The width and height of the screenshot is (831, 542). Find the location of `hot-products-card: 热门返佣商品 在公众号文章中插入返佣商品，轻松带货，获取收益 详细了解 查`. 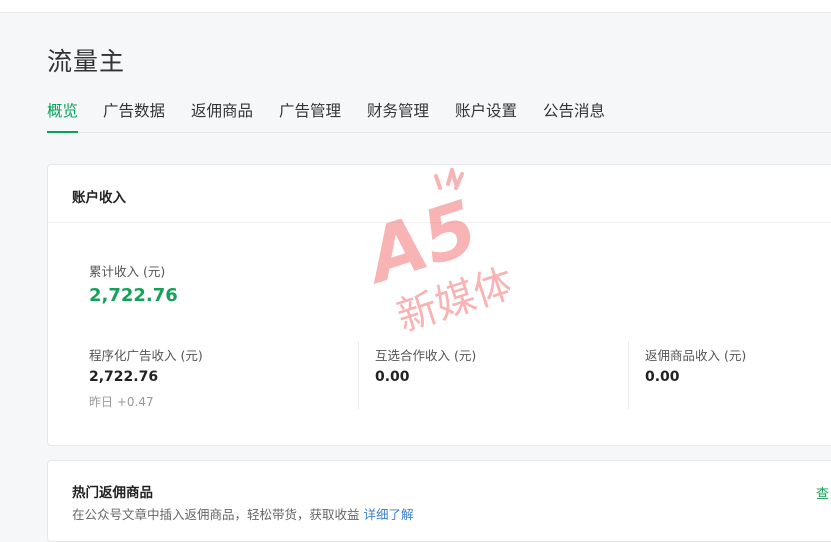

hot-products-card: 热门返佣商品 在公众号文章中插入返佣商品，轻松带货，获取收益 详细了解 查 is located at coordinates (439, 501).